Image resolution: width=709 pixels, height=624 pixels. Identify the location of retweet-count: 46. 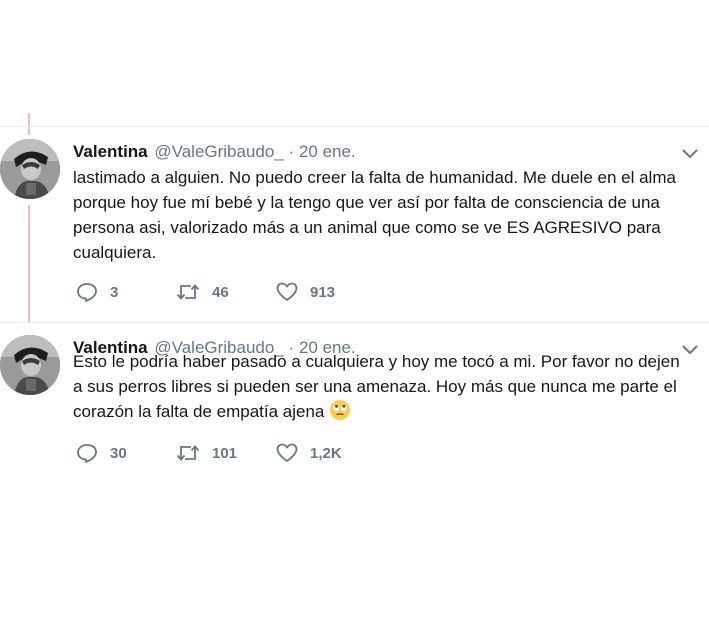
(220, 292).